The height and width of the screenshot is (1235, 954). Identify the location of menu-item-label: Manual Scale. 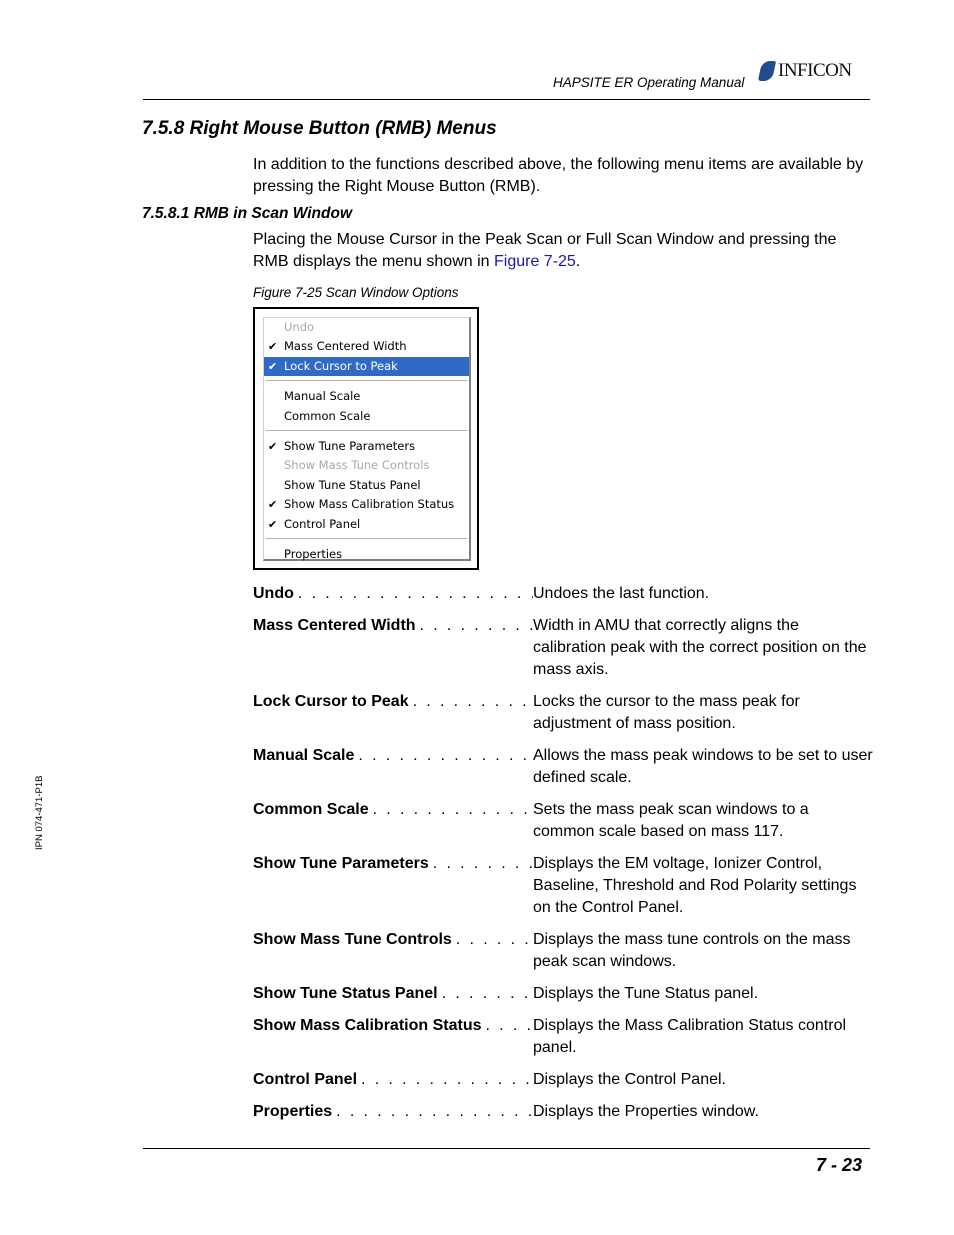
(322, 396).